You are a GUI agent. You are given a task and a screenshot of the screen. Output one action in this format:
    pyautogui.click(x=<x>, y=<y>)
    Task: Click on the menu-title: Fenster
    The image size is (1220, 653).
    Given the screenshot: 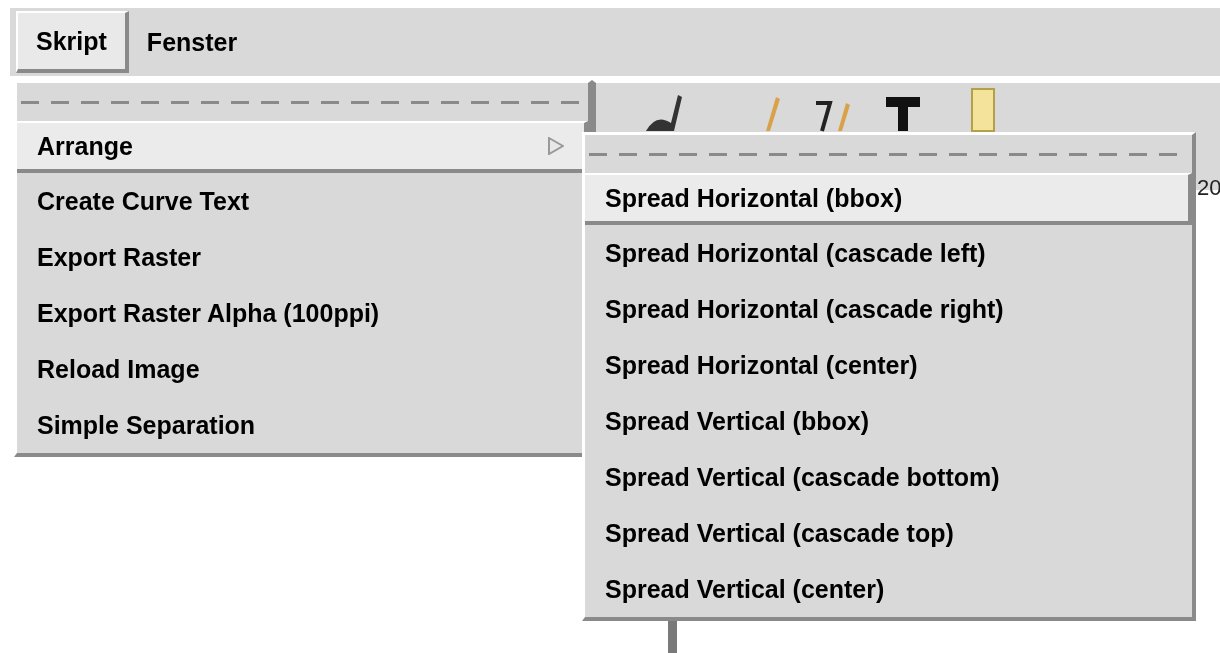 What is the action you would take?
    pyautogui.click(x=192, y=42)
    